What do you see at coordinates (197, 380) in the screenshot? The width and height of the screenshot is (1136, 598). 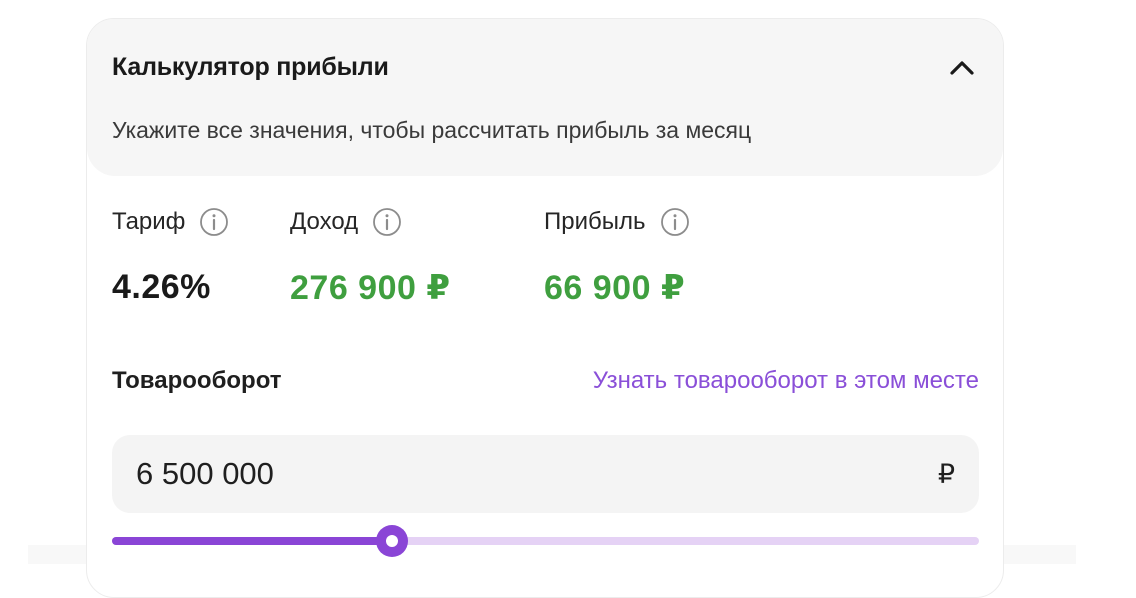 I see `turnover-label: Товарооборот` at bounding box center [197, 380].